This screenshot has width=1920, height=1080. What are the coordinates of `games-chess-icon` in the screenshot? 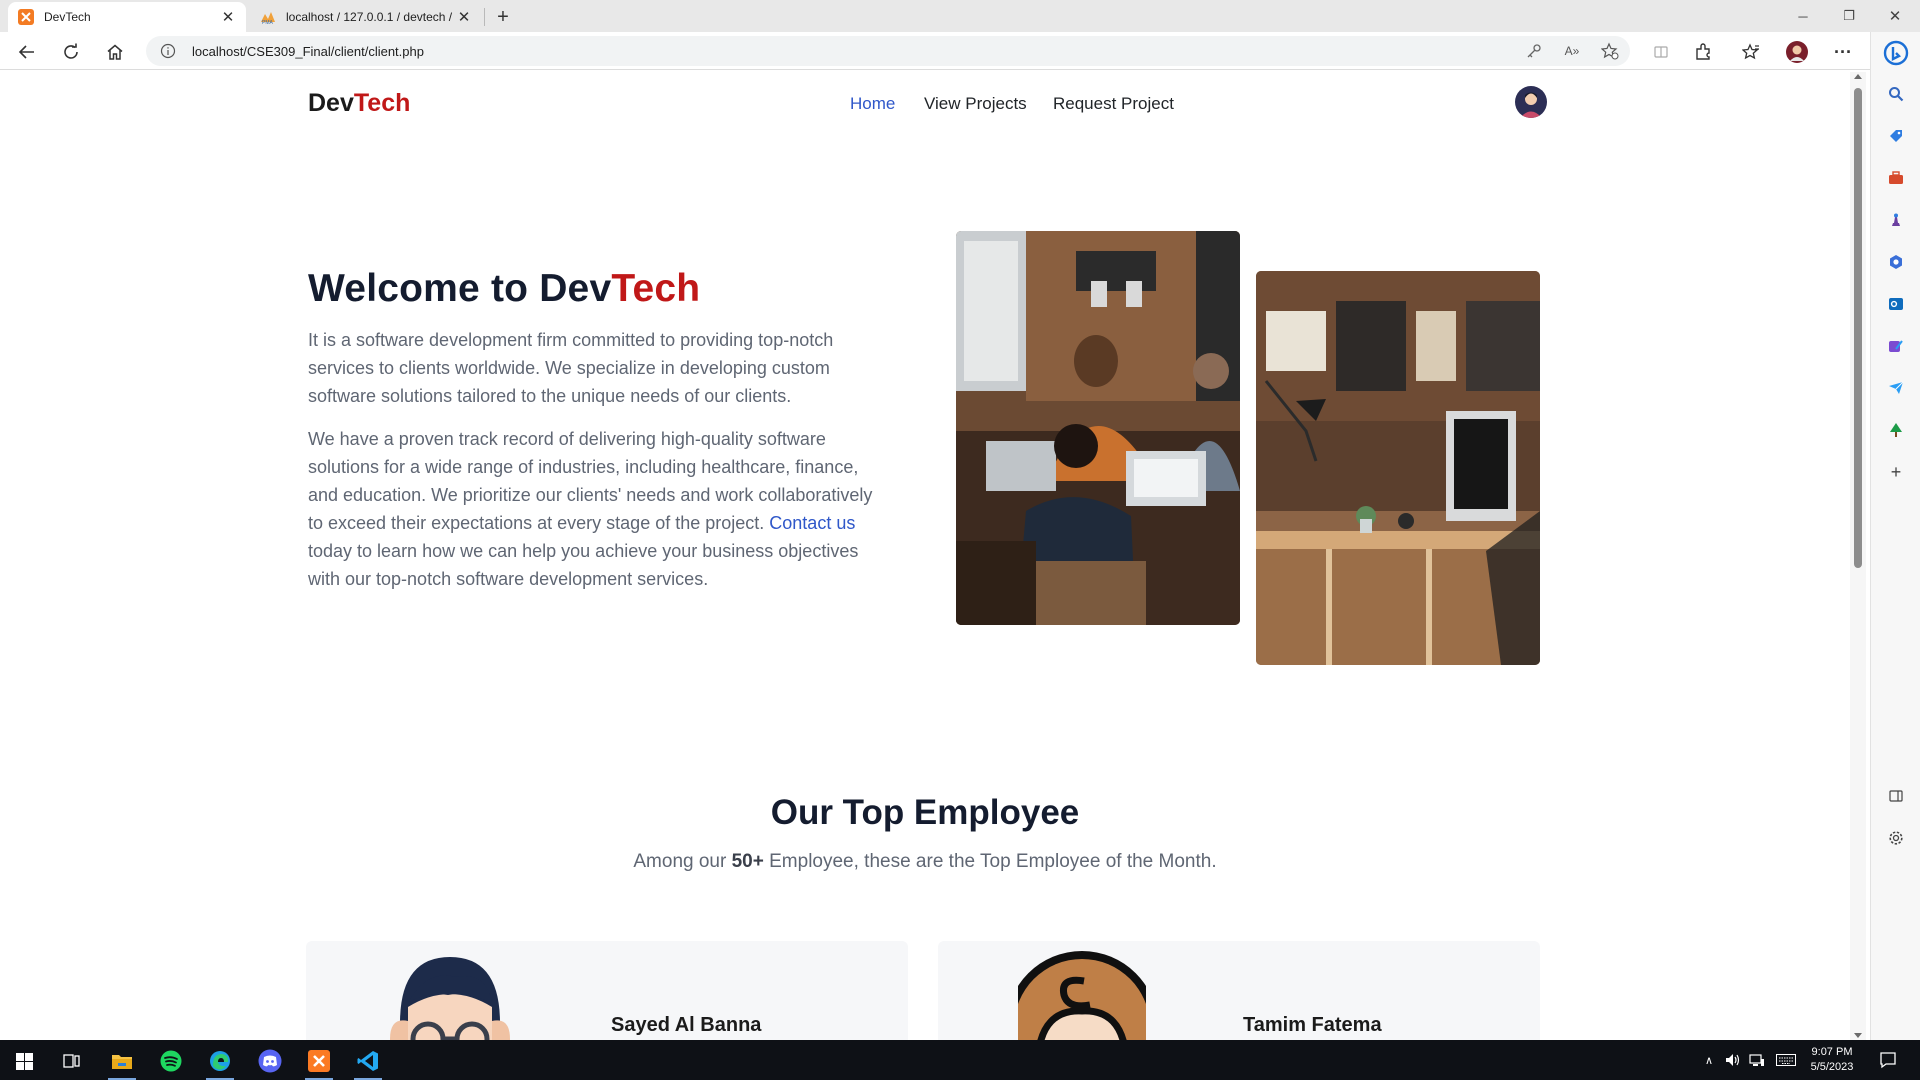 It's located at (1896, 220).